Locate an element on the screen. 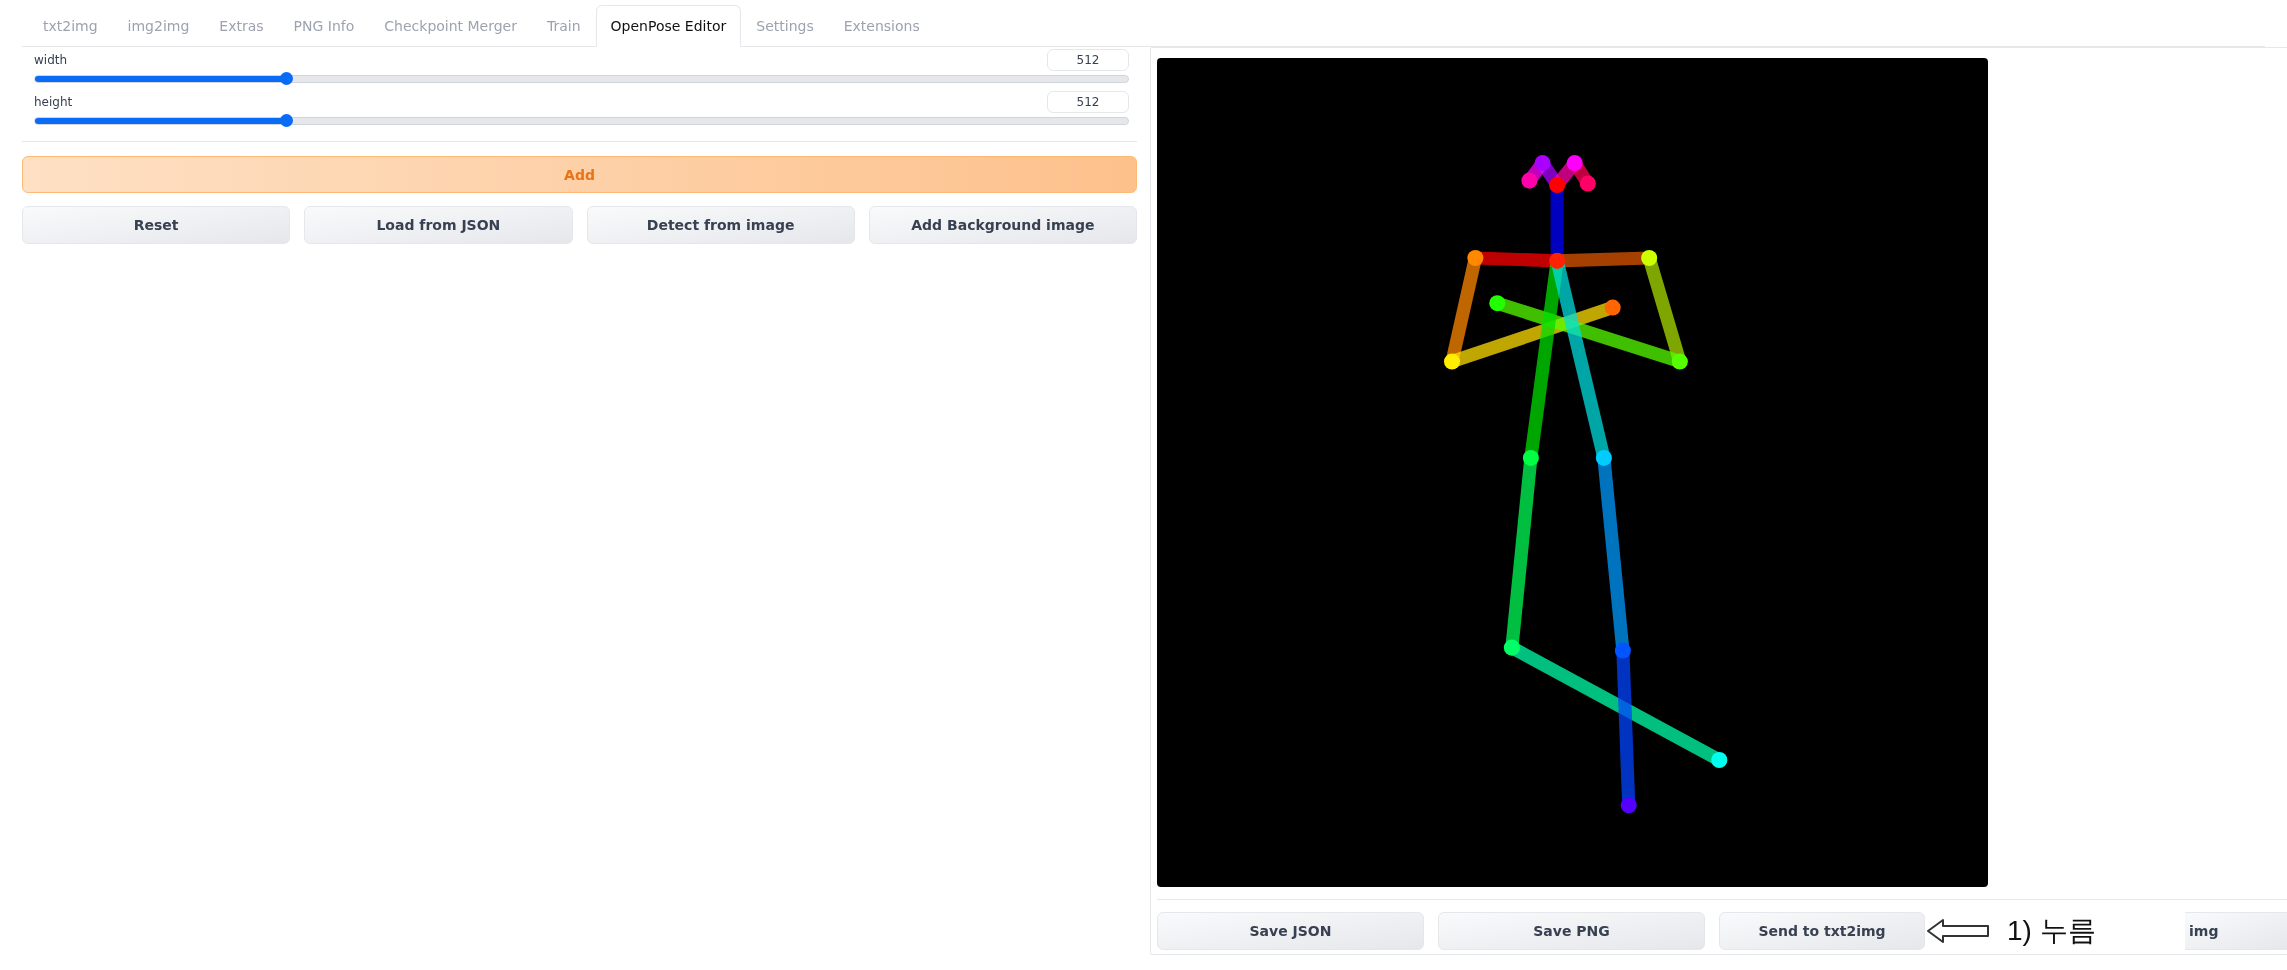  slider-label: height is located at coordinates (53, 102).